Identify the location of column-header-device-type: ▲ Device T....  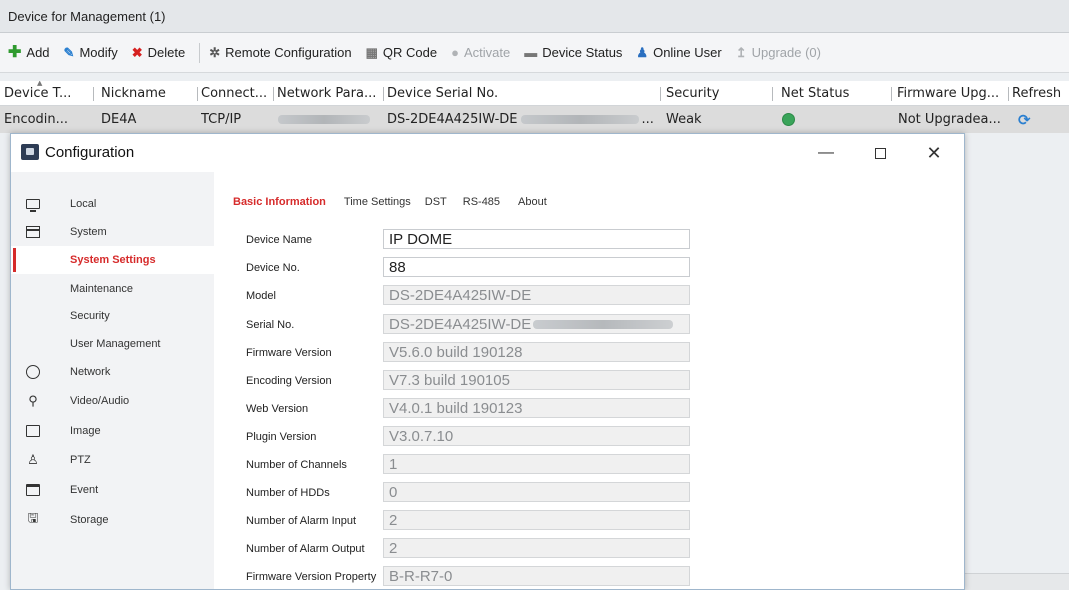
(49, 93).